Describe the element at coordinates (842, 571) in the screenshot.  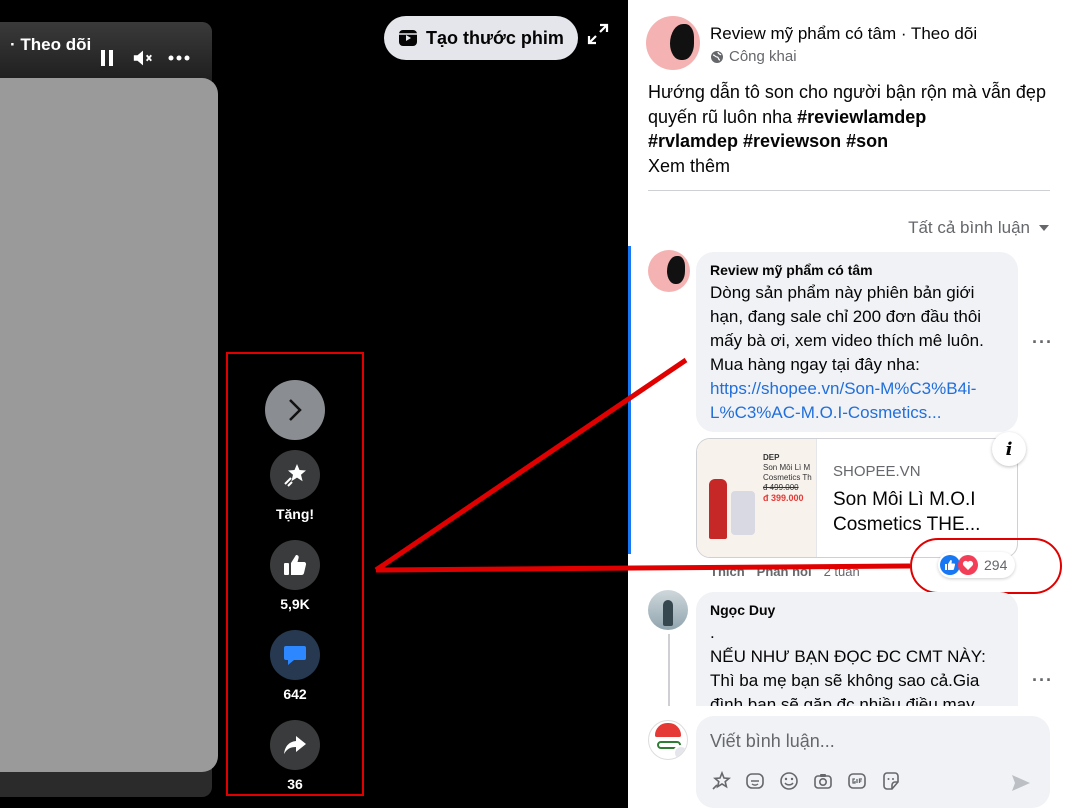
I see `comment-time: 2 tuần` at that location.